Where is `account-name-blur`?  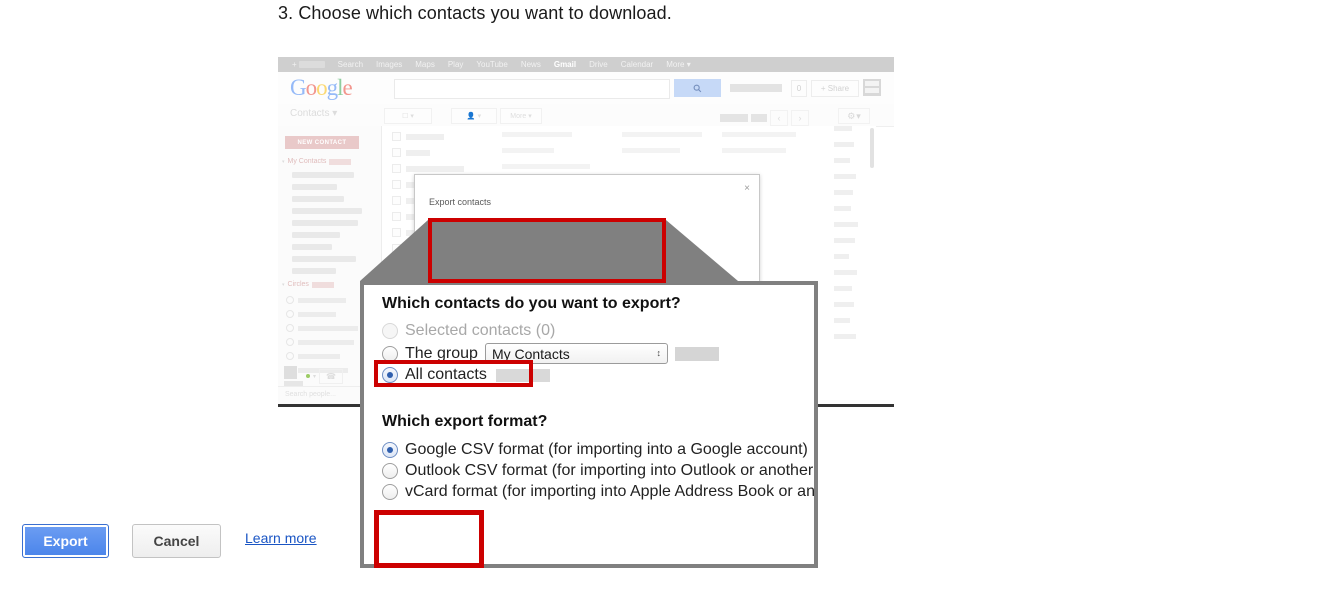 account-name-blur is located at coordinates (756, 88).